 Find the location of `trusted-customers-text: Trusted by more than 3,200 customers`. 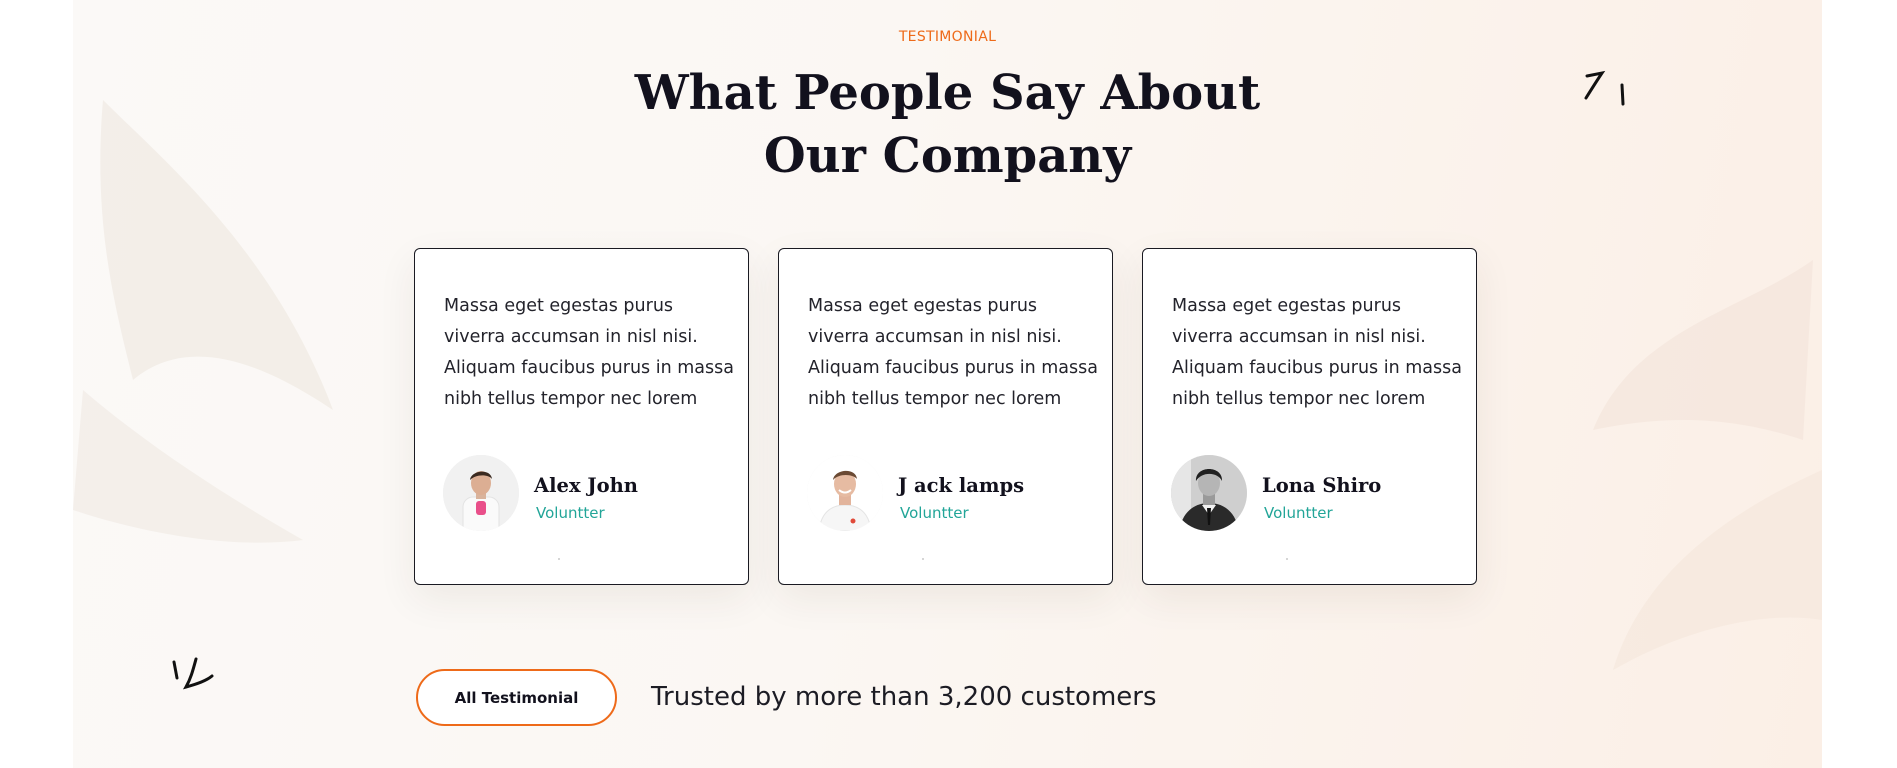

trusted-customers-text: Trusted by more than 3,200 customers is located at coordinates (904, 697).